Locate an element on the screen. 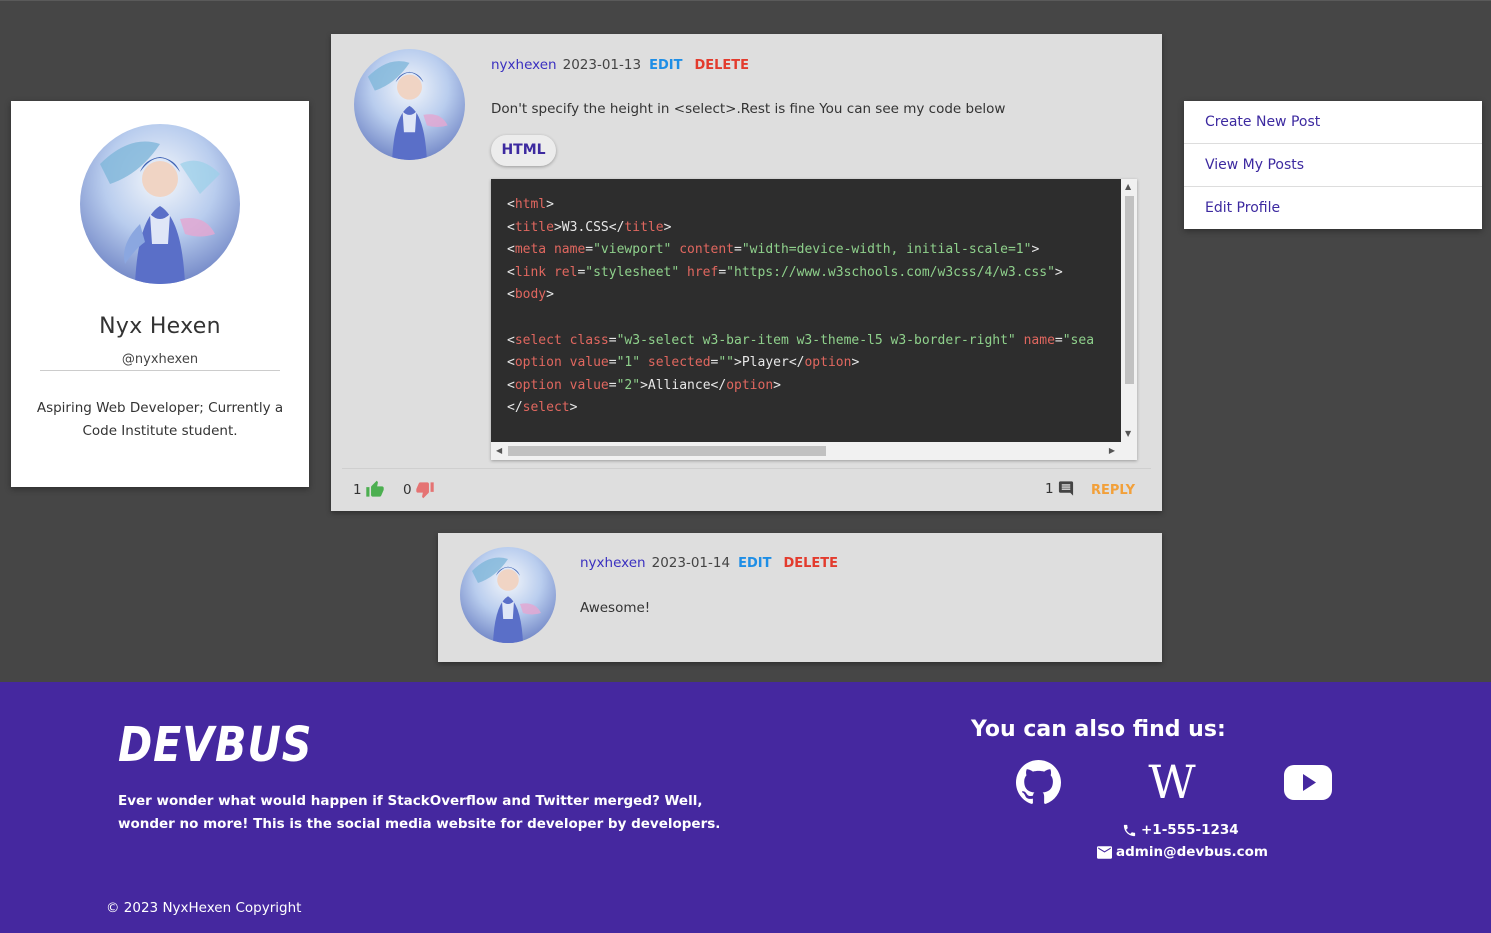 This screenshot has height=933, width=1491. post-date: 2023-01-13 is located at coordinates (602, 65).